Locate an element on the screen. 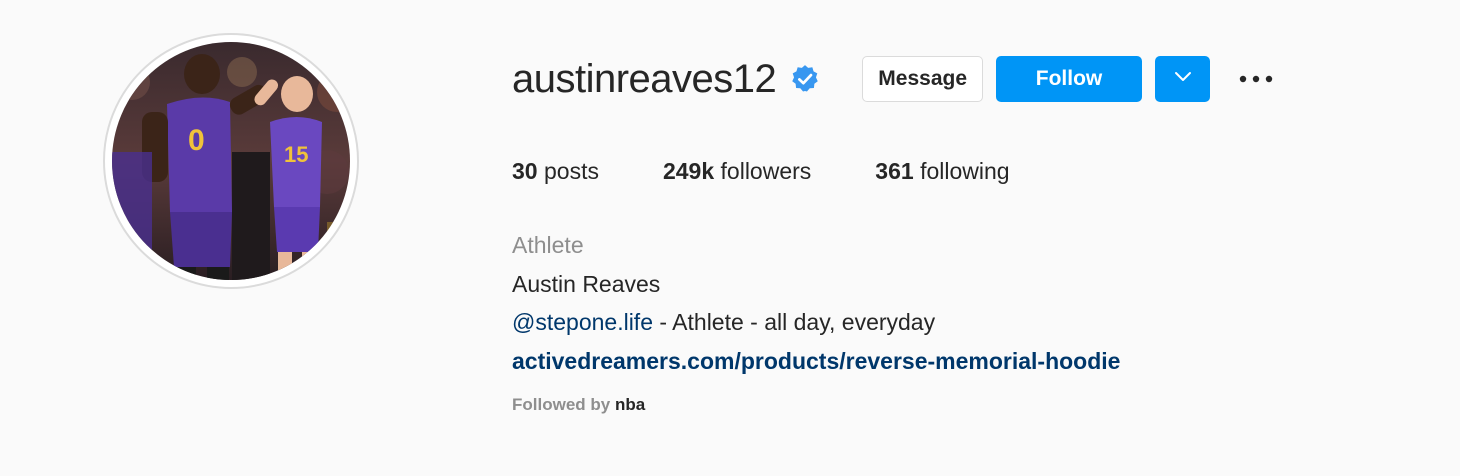 This screenshot has width=1460, height=476. more-options-icon is located at coordinates (1256, 79).